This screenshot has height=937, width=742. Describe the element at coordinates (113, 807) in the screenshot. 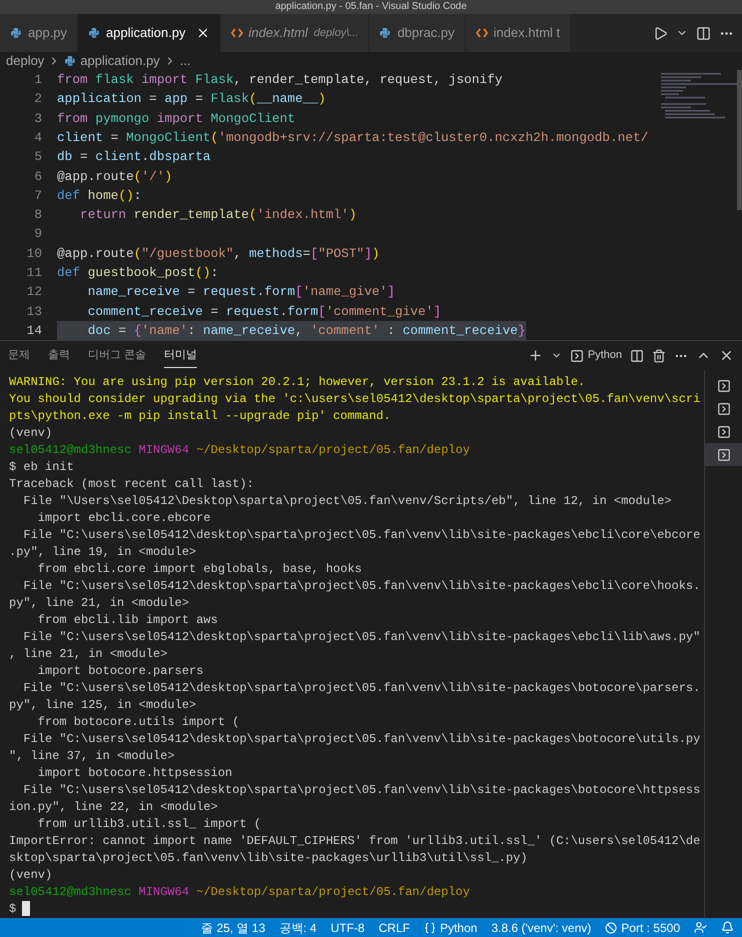

I see `terminal-line: ion.py", line 22, in <module>` at that location.